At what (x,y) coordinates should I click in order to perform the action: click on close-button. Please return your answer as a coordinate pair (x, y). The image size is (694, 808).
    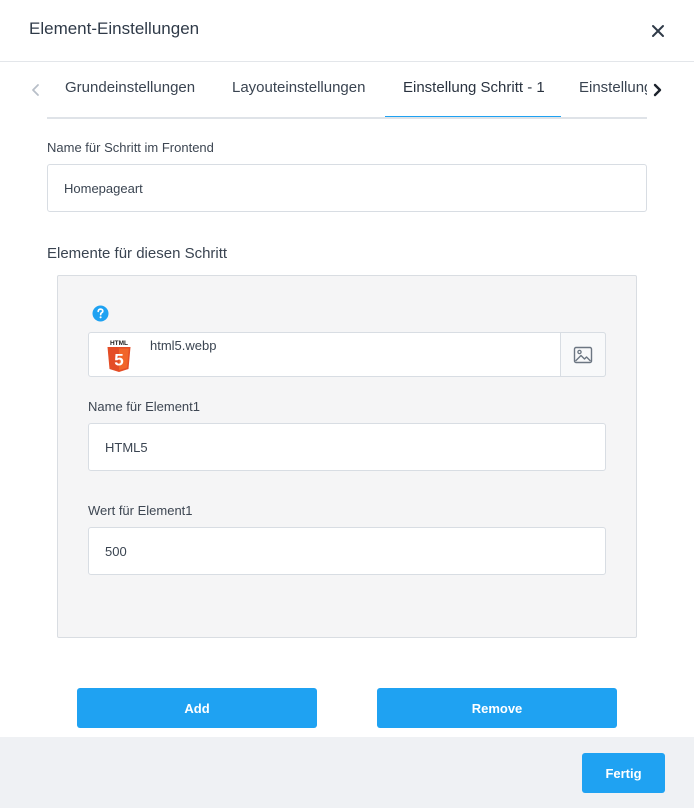
    Looking at the image, I should click on (658, 31).